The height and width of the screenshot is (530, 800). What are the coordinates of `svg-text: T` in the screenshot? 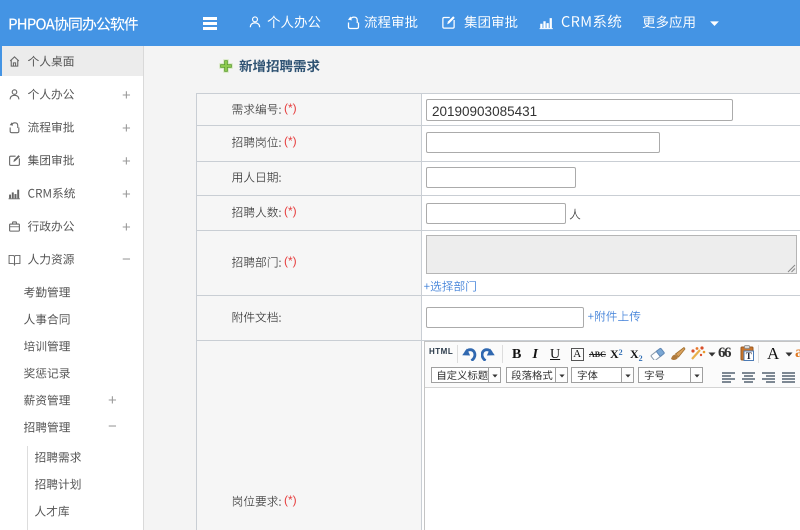 It's located at (749, 356).